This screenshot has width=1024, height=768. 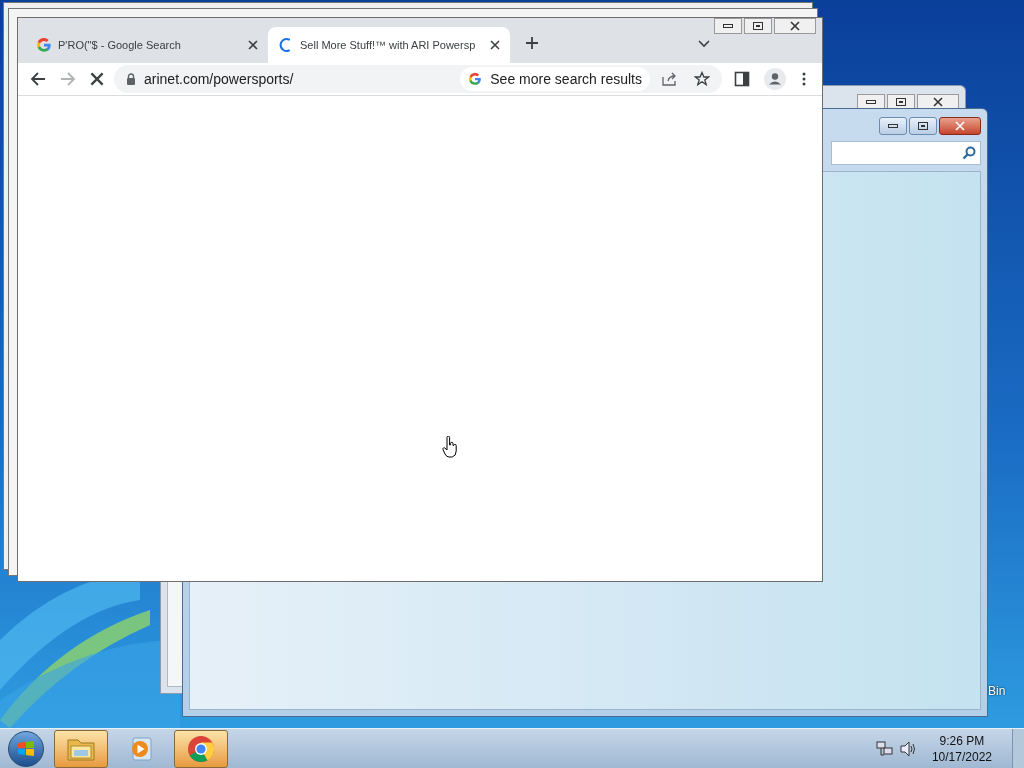 What do you see at coordinates (566, 79) in the screenshot?
I see `chip-label: See more search results` at bounding box center [566, 79].